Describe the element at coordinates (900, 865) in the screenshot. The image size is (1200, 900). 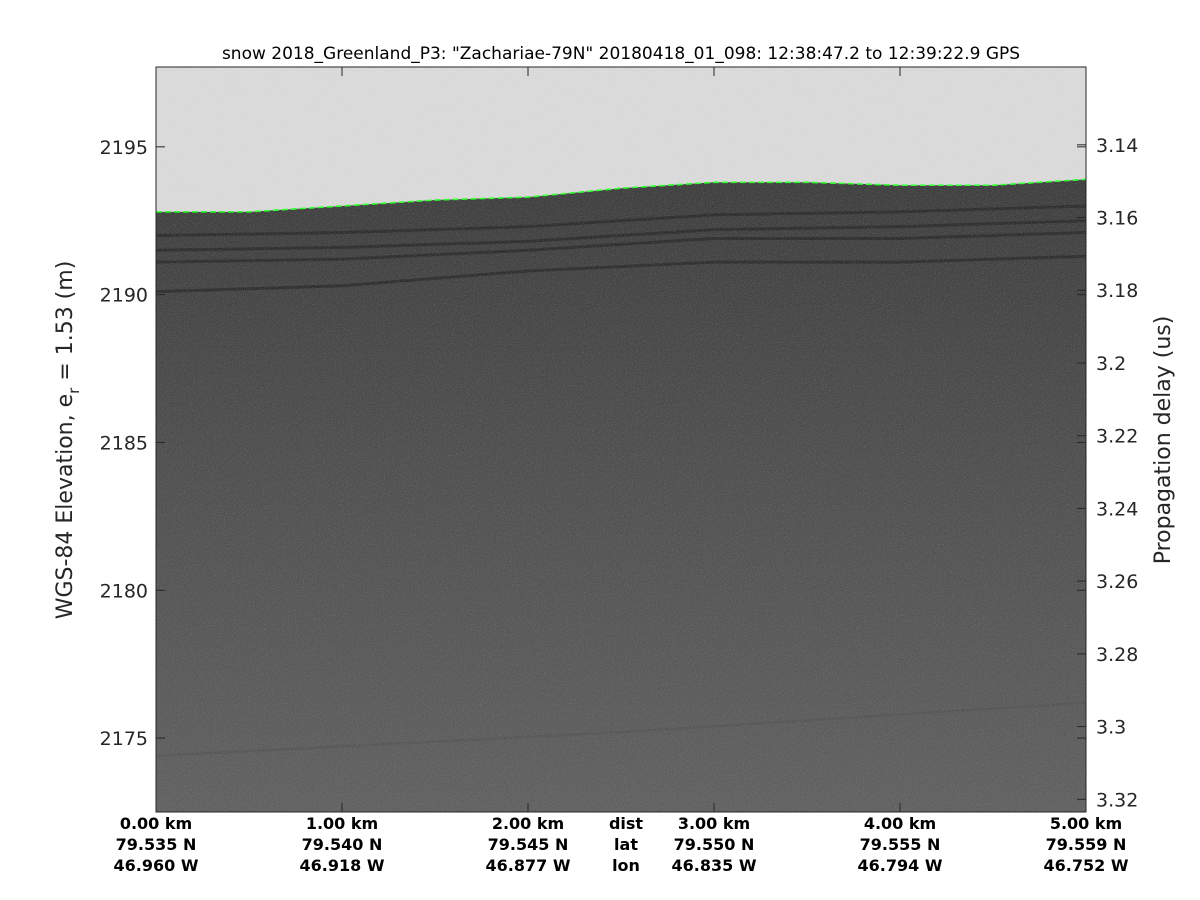
I see `lon-label: 46.794 W` at that location.